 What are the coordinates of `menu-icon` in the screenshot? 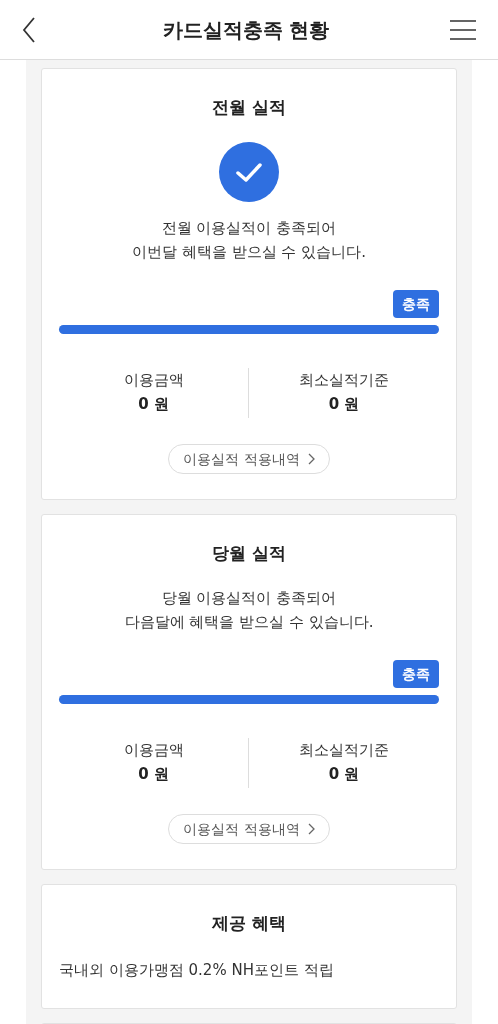 It's located at (463, 29).